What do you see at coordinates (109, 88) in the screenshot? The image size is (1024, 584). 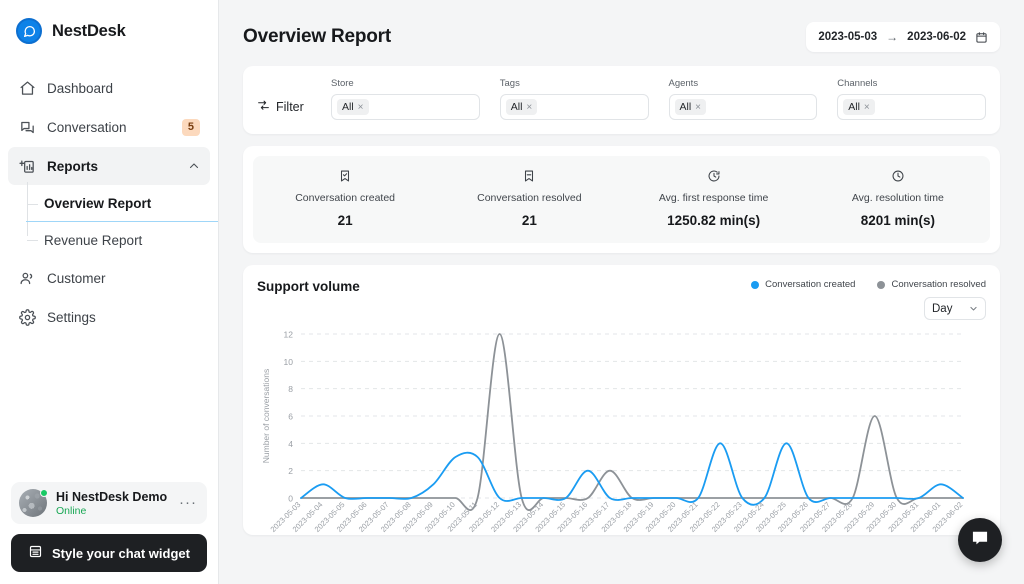 I see `sidebar-item-dashboard: Dashboard` at bounding box center [109, 88].